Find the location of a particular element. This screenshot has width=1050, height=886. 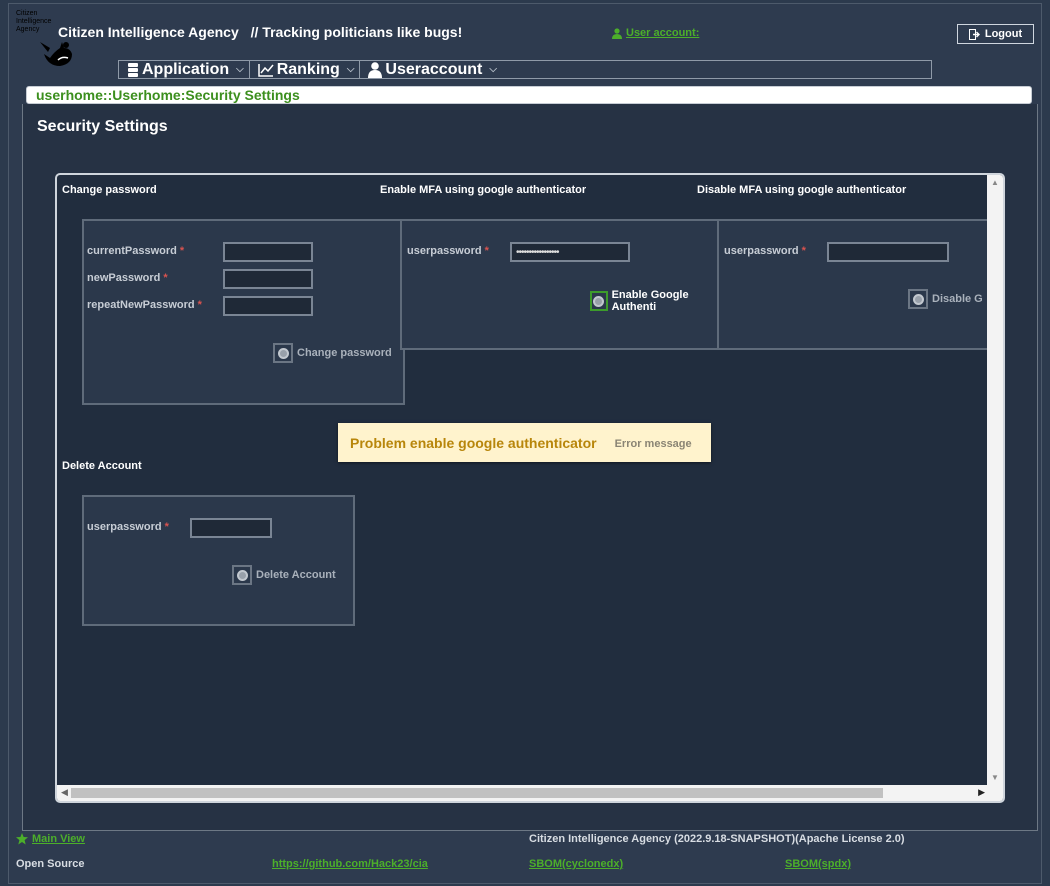

app-name: Citizen Intelligence Agency is located at coordinates (148, 32).